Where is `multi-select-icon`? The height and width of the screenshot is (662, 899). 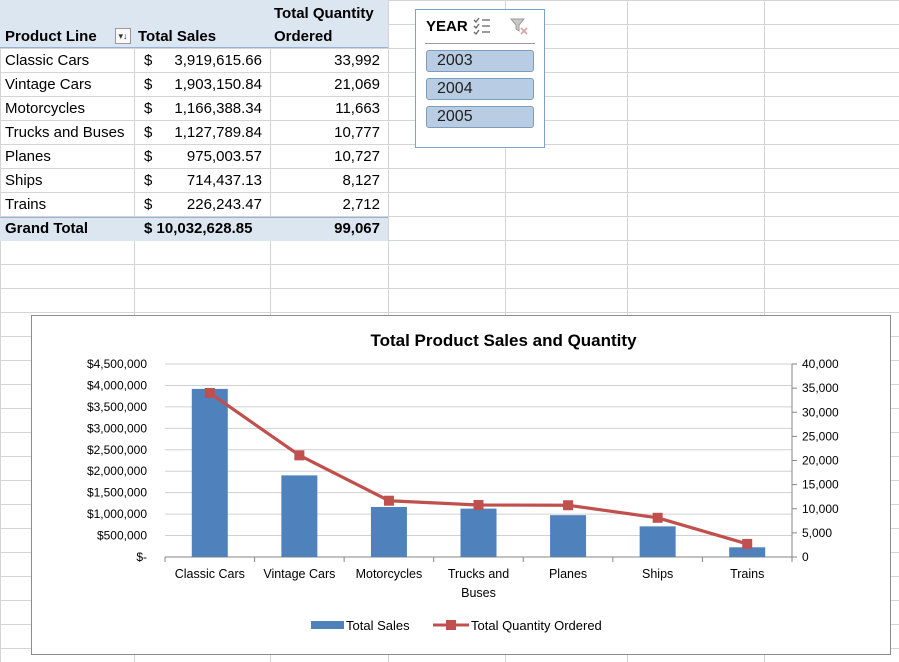 multi-select-icon is located at coordinates (482, 26).